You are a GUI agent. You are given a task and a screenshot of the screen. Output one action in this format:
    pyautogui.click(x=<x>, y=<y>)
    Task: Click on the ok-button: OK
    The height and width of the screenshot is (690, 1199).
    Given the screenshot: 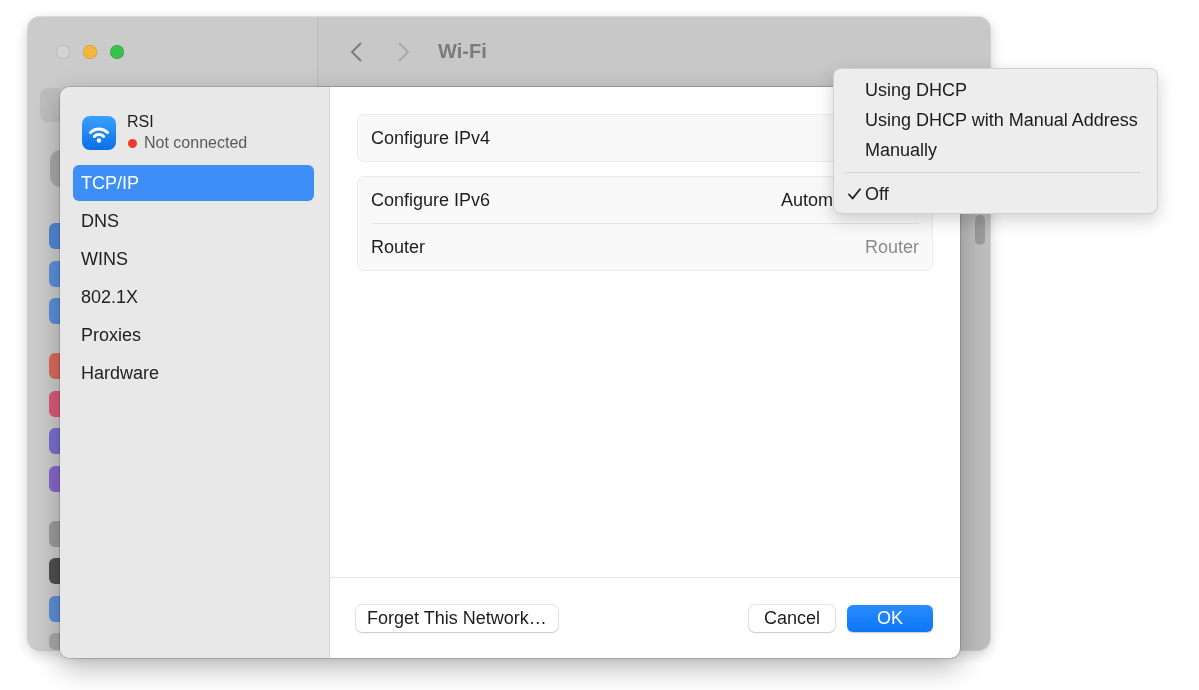 What is the action you would take?
    pyautogui.click(x=890, y=618)
    